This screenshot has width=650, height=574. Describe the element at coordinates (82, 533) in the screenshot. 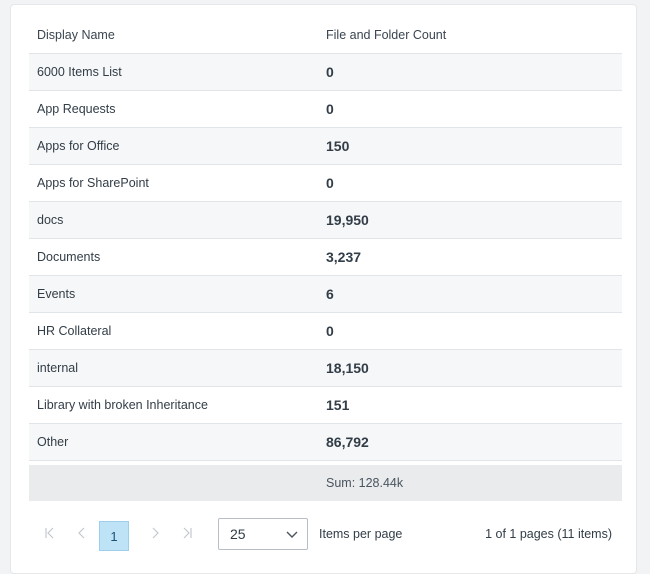

I see `previous-page-icon` at that location.